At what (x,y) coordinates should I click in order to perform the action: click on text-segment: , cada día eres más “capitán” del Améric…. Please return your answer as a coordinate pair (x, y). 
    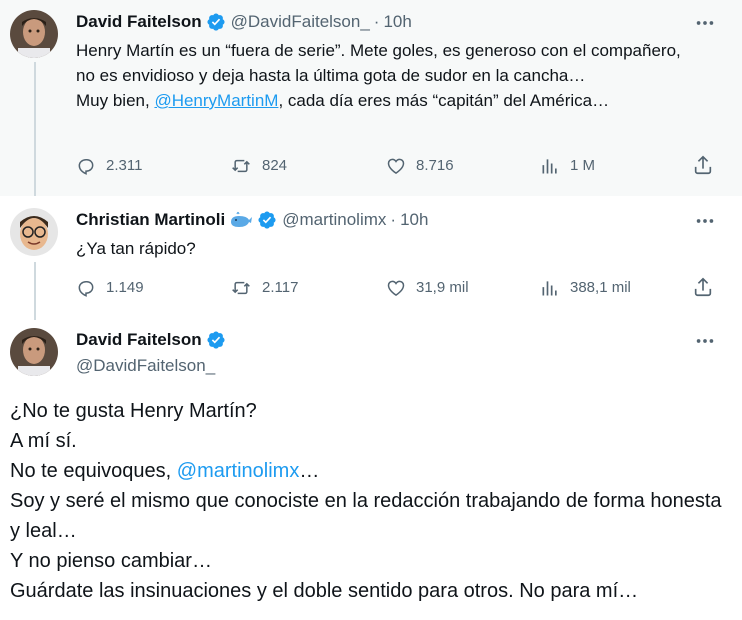
    Looking at the image, I should click on (444, 100).